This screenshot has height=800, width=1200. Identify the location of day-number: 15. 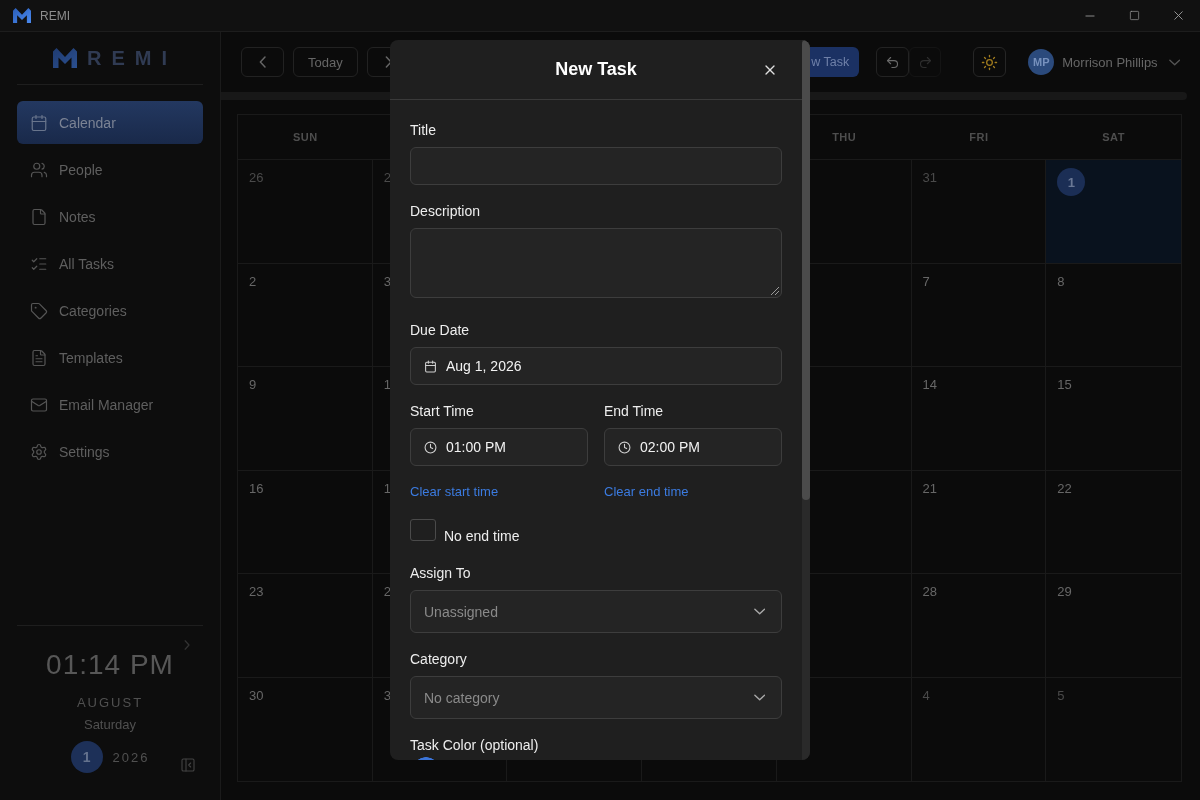
(1064, 385).